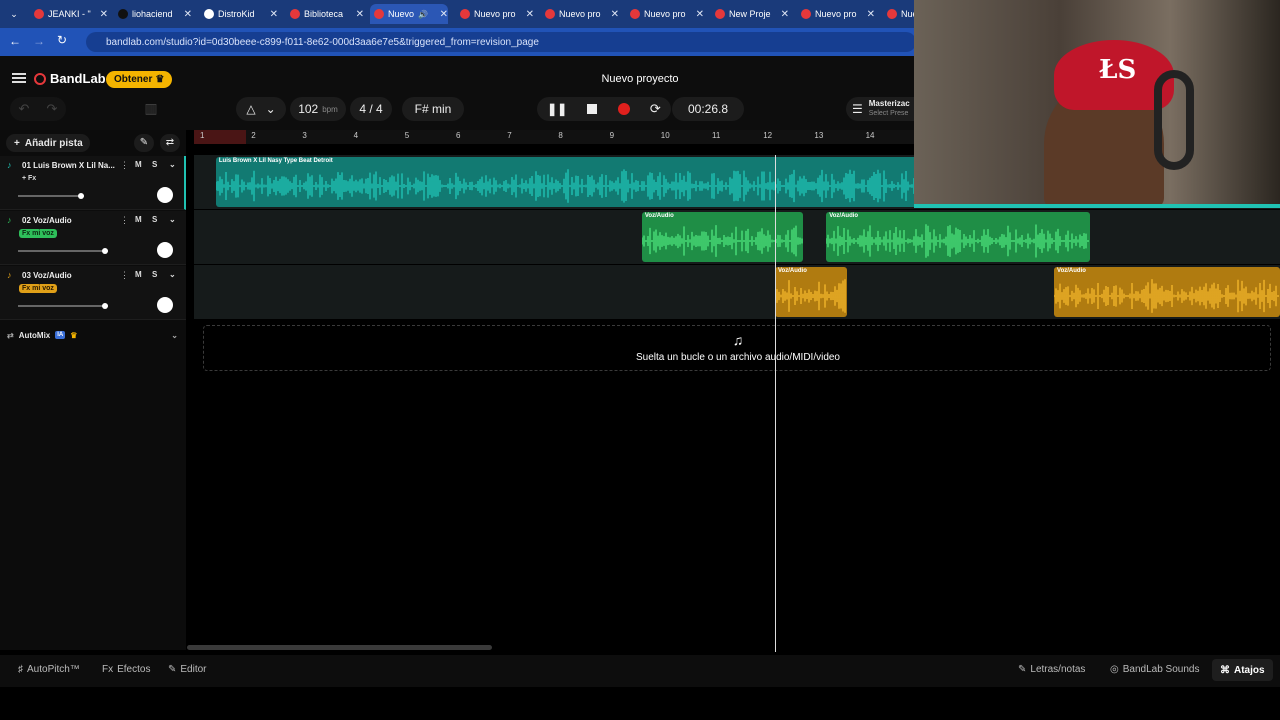 The image size is (1280, 720). What do you see at coordinates (318, 109) in the screenshot?
I see `bpm-field: 102 bpm` at bounding box center [318, 109].